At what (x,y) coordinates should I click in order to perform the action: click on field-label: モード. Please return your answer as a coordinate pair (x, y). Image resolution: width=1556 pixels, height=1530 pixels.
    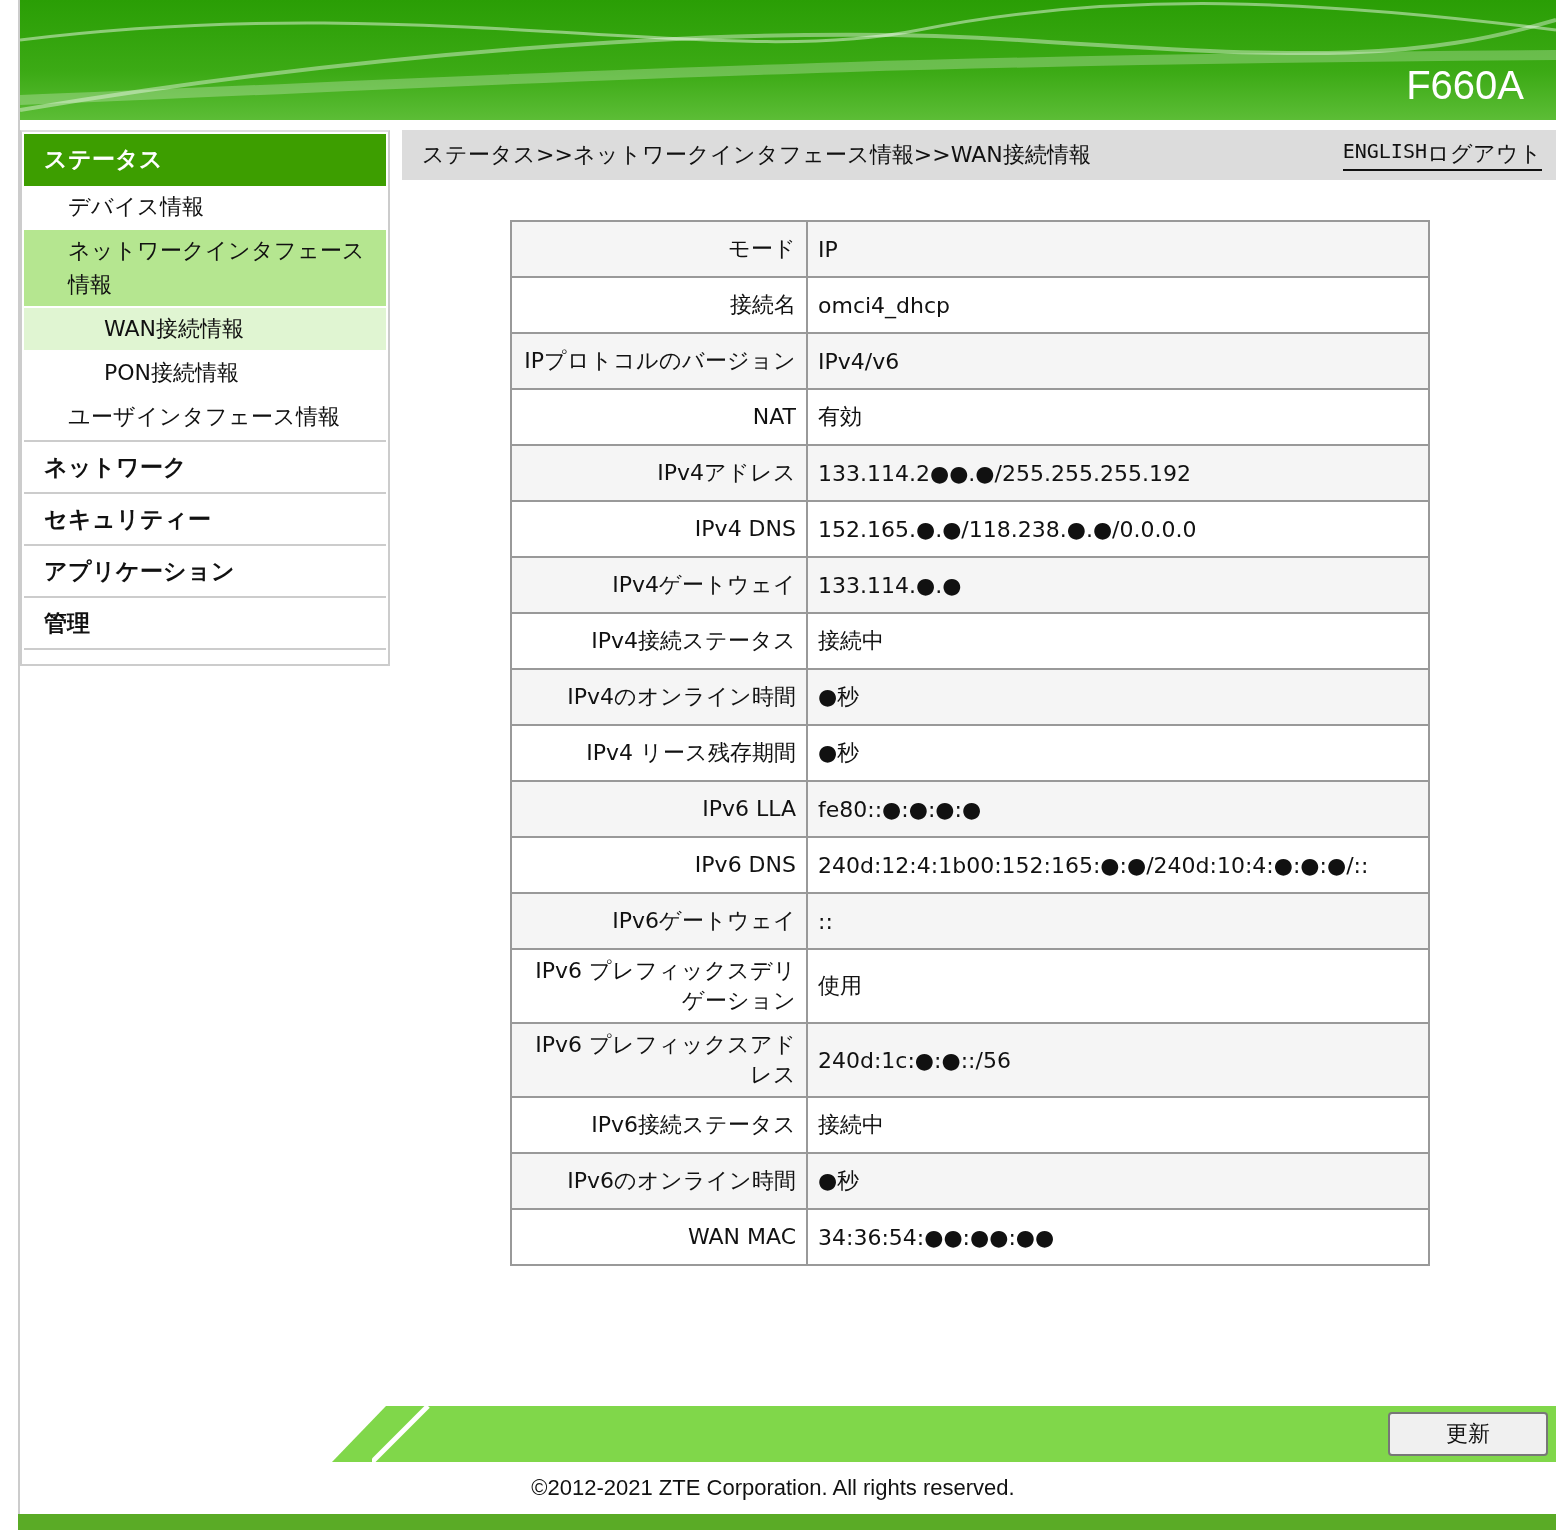
    Looking at the image, I should click on (659, 249).